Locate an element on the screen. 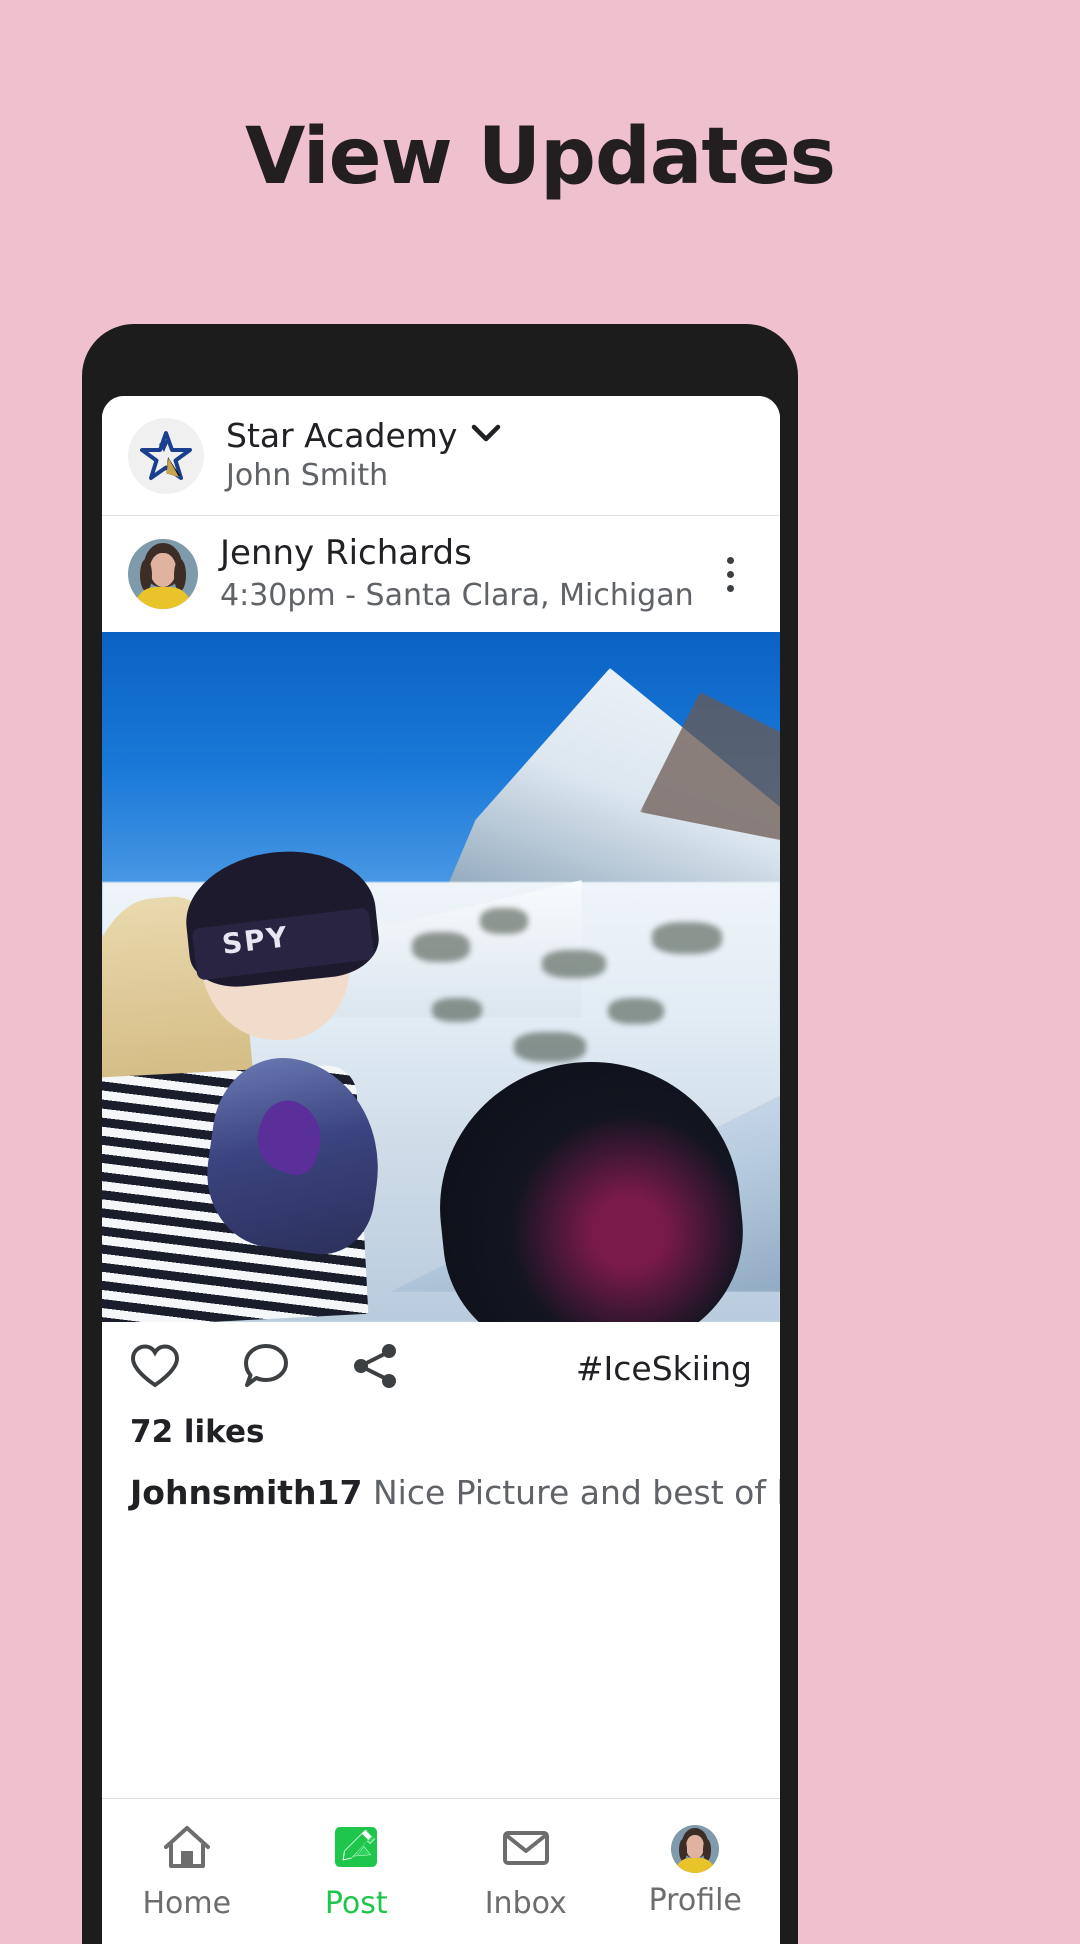  nav-item-inbox: Inbox is located at coordinates (526, 1871).